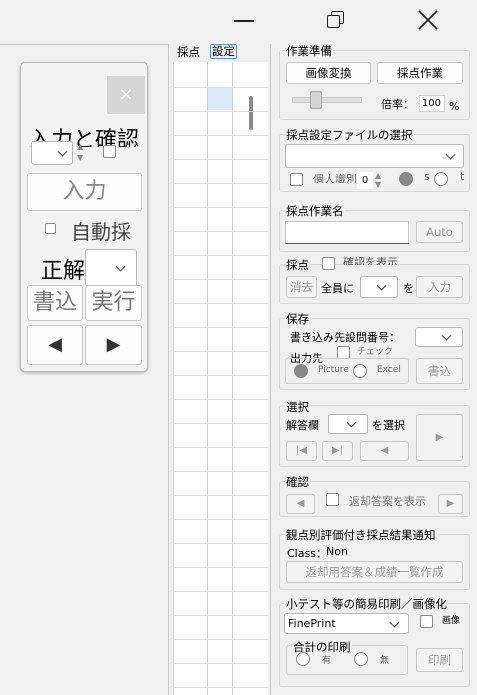  Describe the element at coordinates (408, 288) in the screenshot. I see `wo-label: を` at that location.